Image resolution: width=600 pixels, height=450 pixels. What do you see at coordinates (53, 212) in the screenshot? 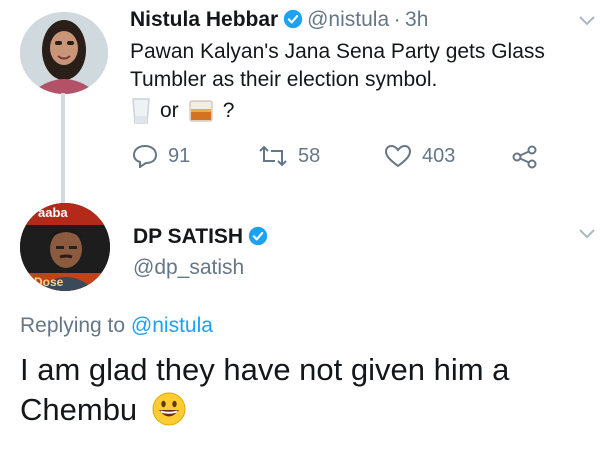
I see `avatar-caption-top: aaba` at bounding box center [53, 212].